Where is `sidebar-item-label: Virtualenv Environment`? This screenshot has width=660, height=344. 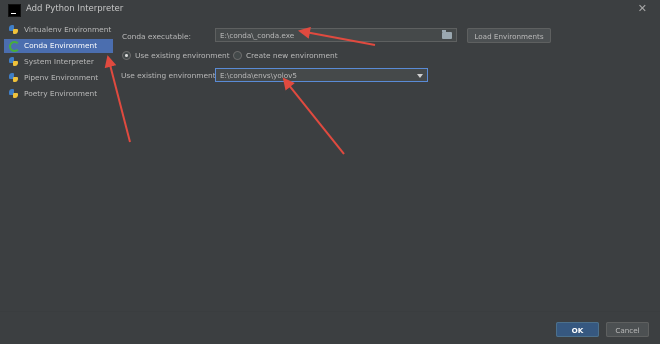
sidebar-item-label: Virtualenv Environment is located at coordinates (68, 29).